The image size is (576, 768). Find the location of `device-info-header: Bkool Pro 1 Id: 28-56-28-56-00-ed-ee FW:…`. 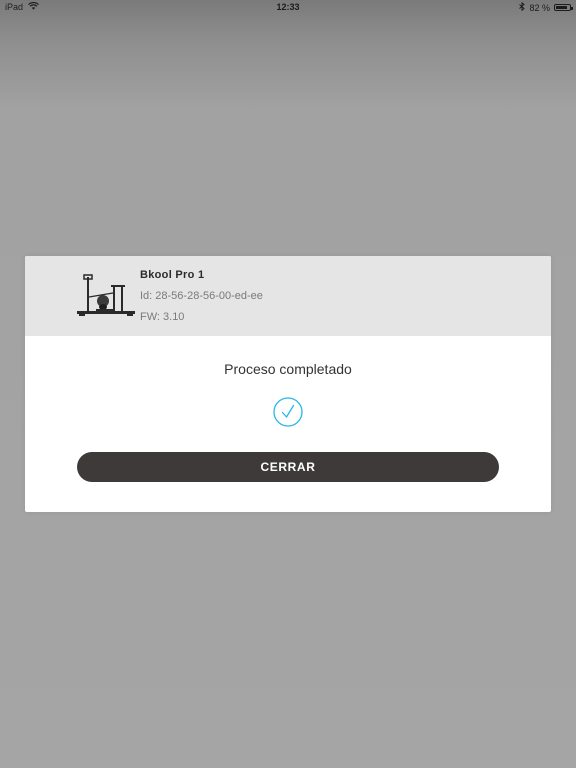

device-info-header: Bkool Pro 1 Id: 28-56-28-56-00-ed-ee FW:… is located at coordinates (288, 296).